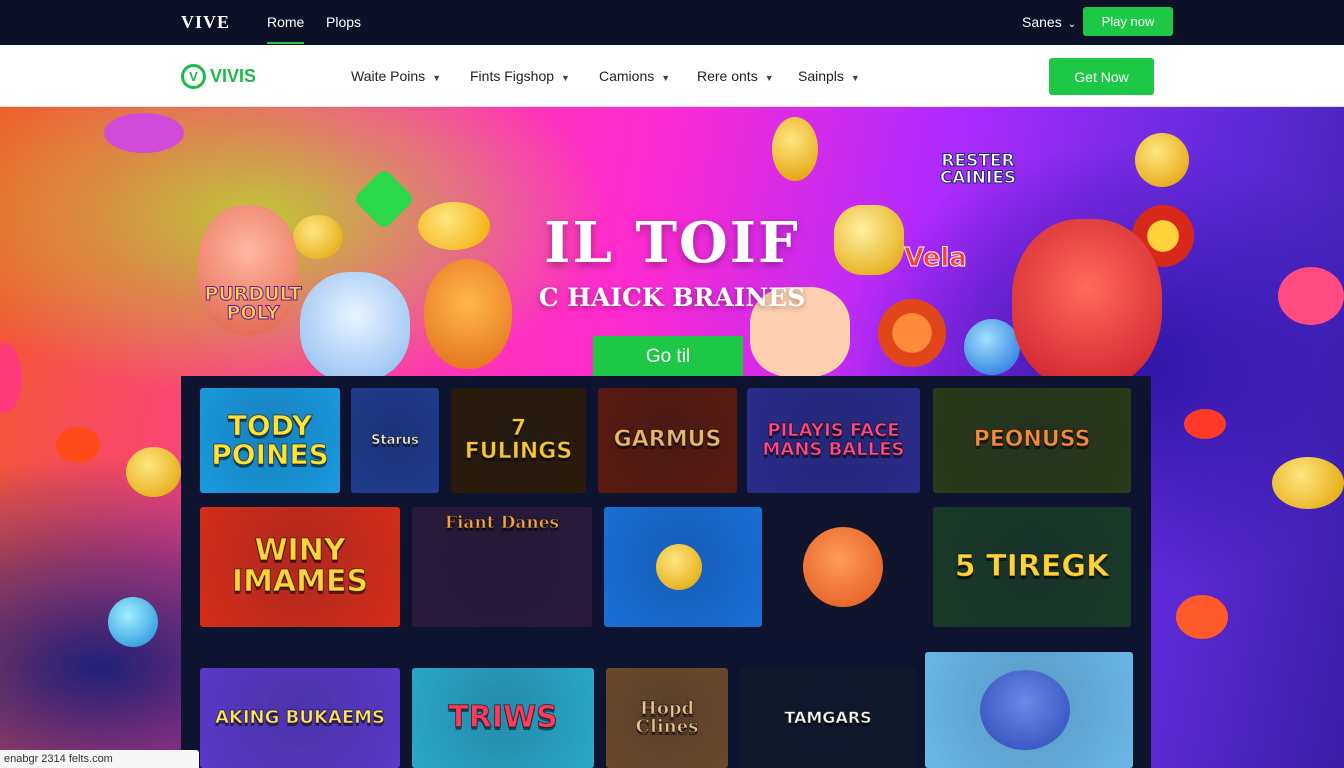  I want to click on menu-item-label: Camions, so click(627, 76).